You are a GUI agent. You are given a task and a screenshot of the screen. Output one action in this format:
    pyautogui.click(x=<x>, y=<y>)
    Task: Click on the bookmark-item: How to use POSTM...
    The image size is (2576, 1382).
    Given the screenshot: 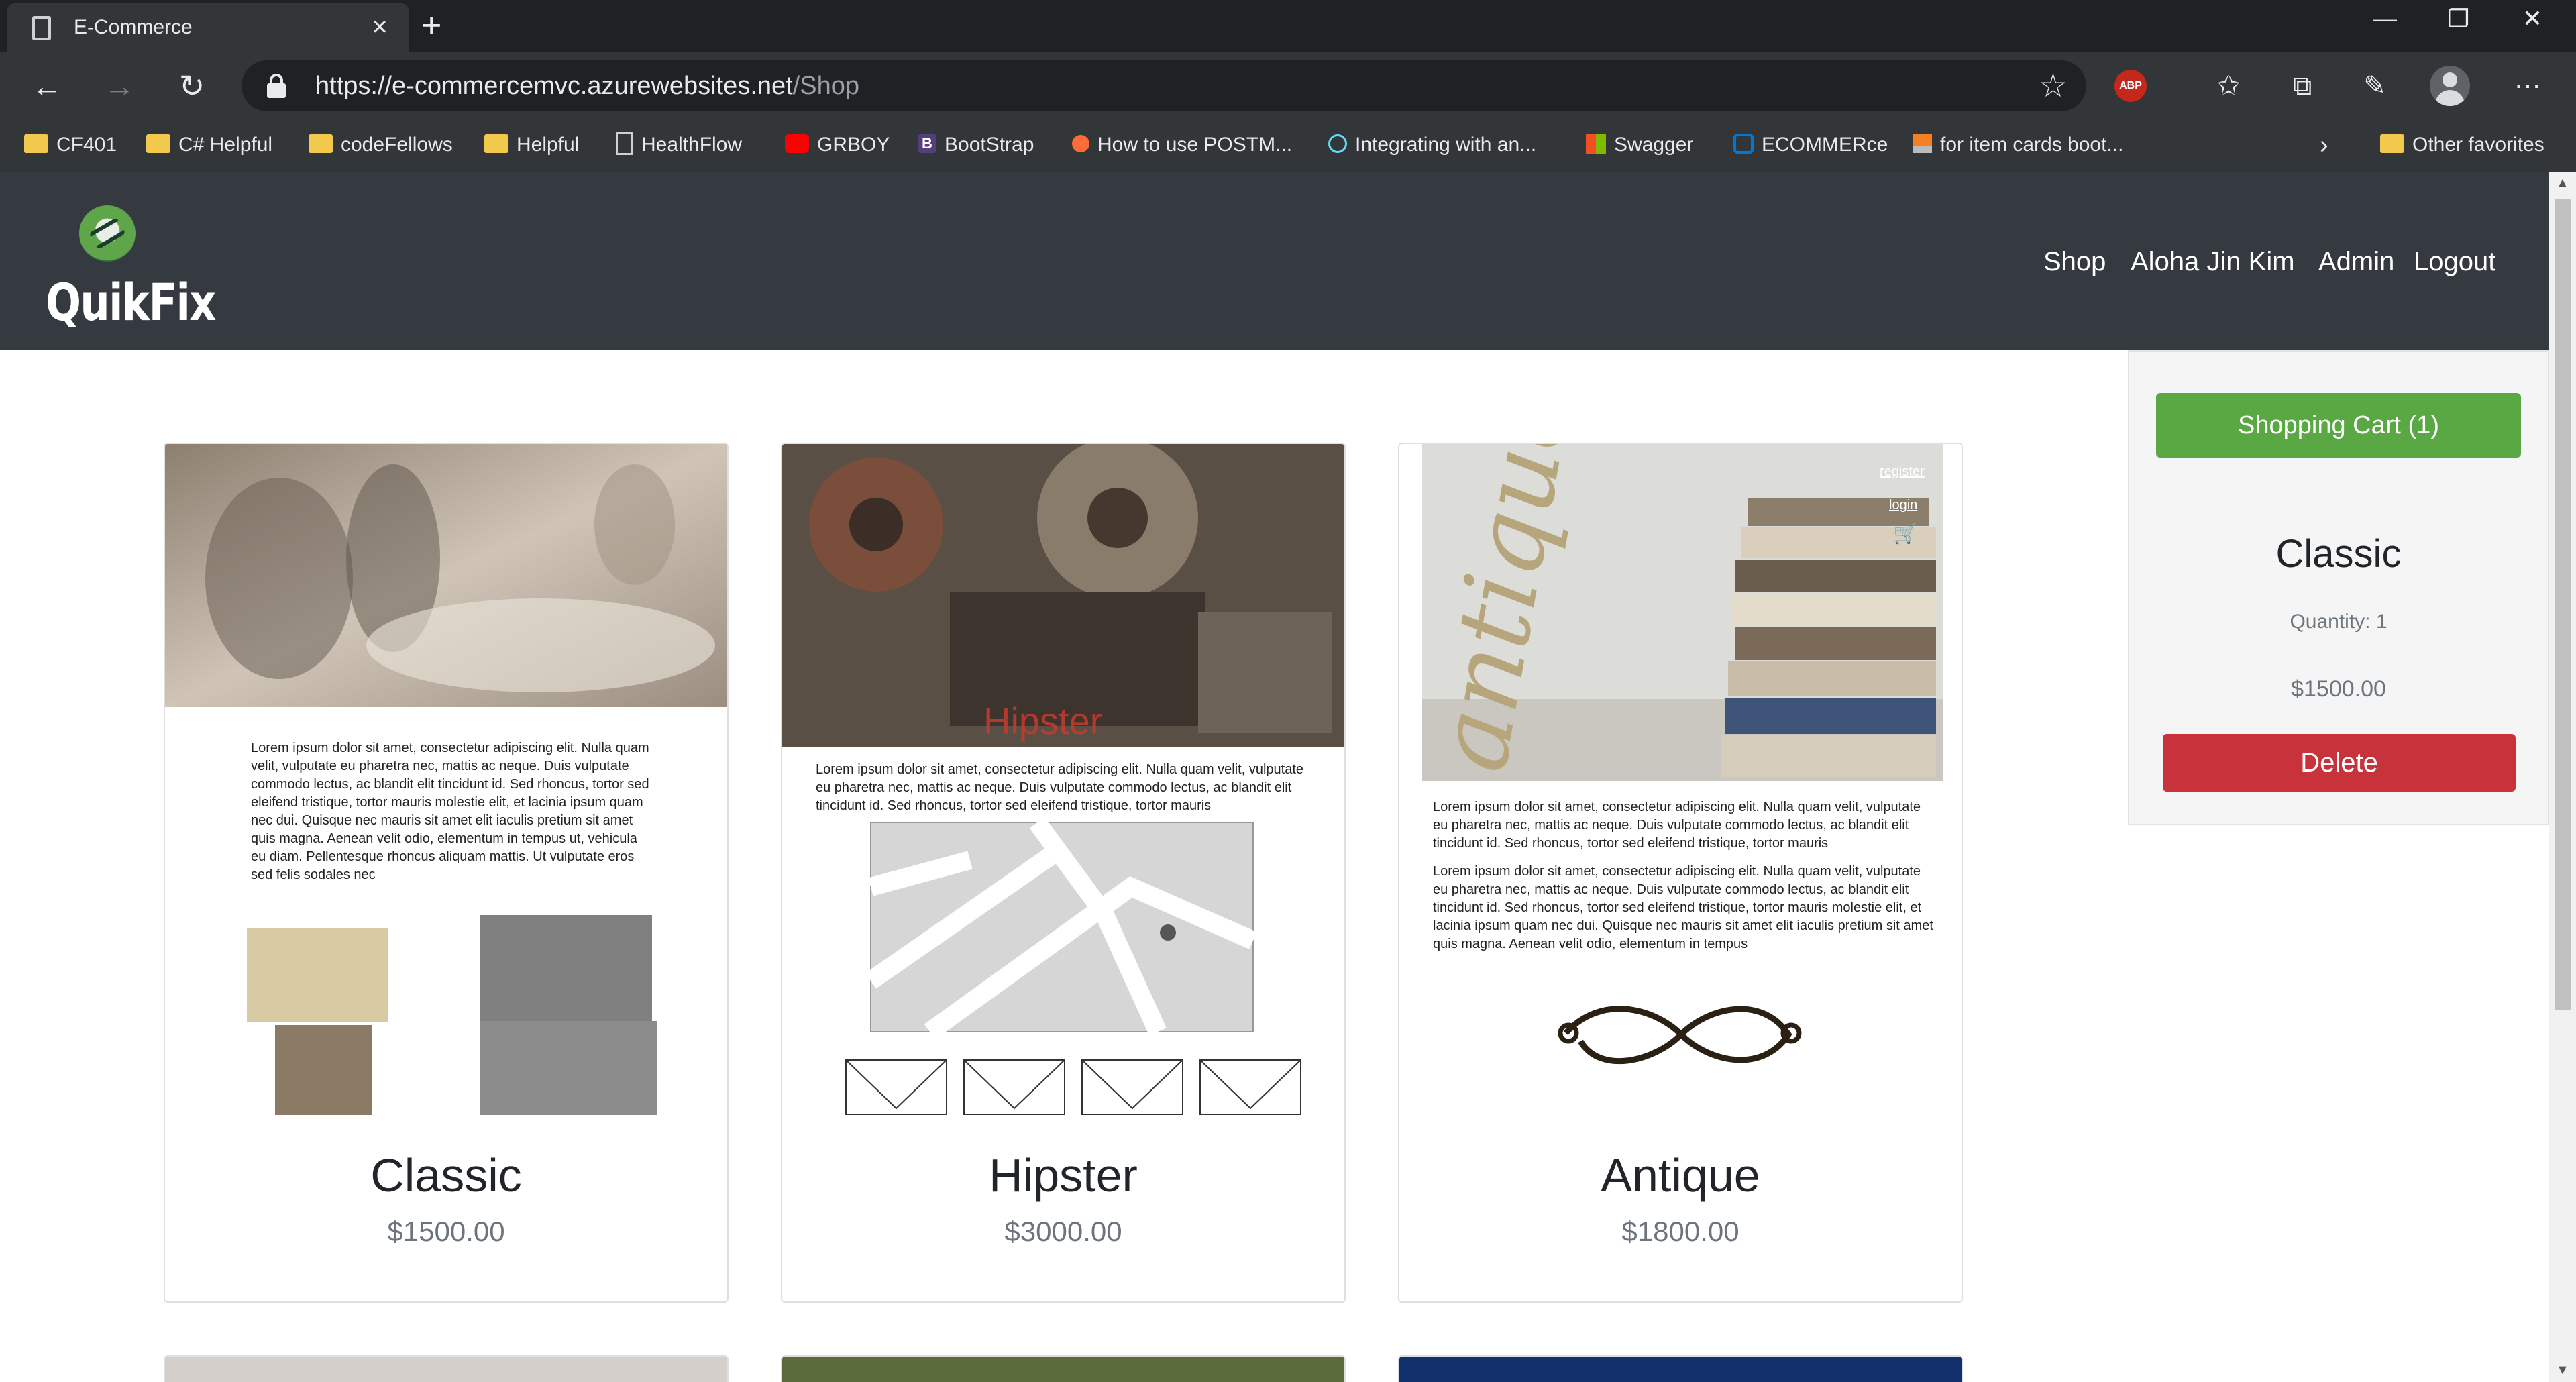 What is the action you would take?
    pyautogui.click(x=1182, y=144)
    